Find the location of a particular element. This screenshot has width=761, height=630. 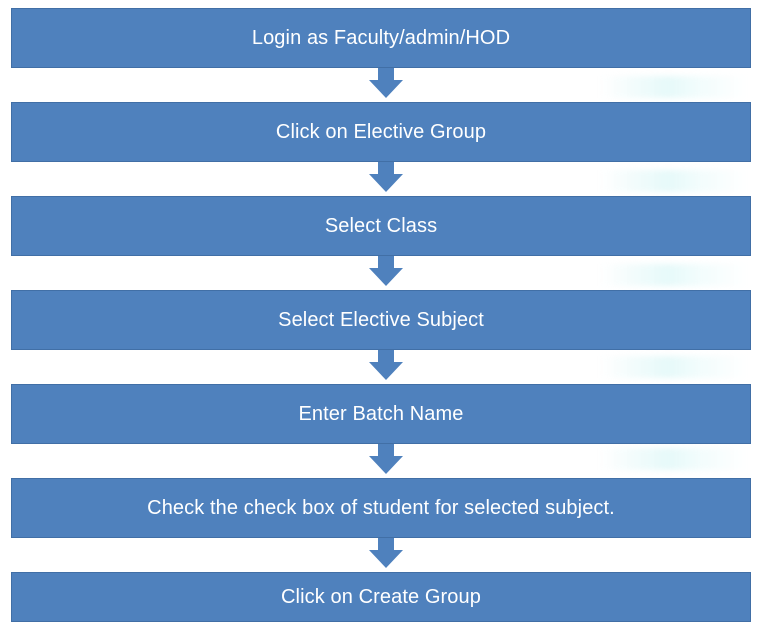

flow-step-label: Select Elective Subject is located at coordinates (381, 319).